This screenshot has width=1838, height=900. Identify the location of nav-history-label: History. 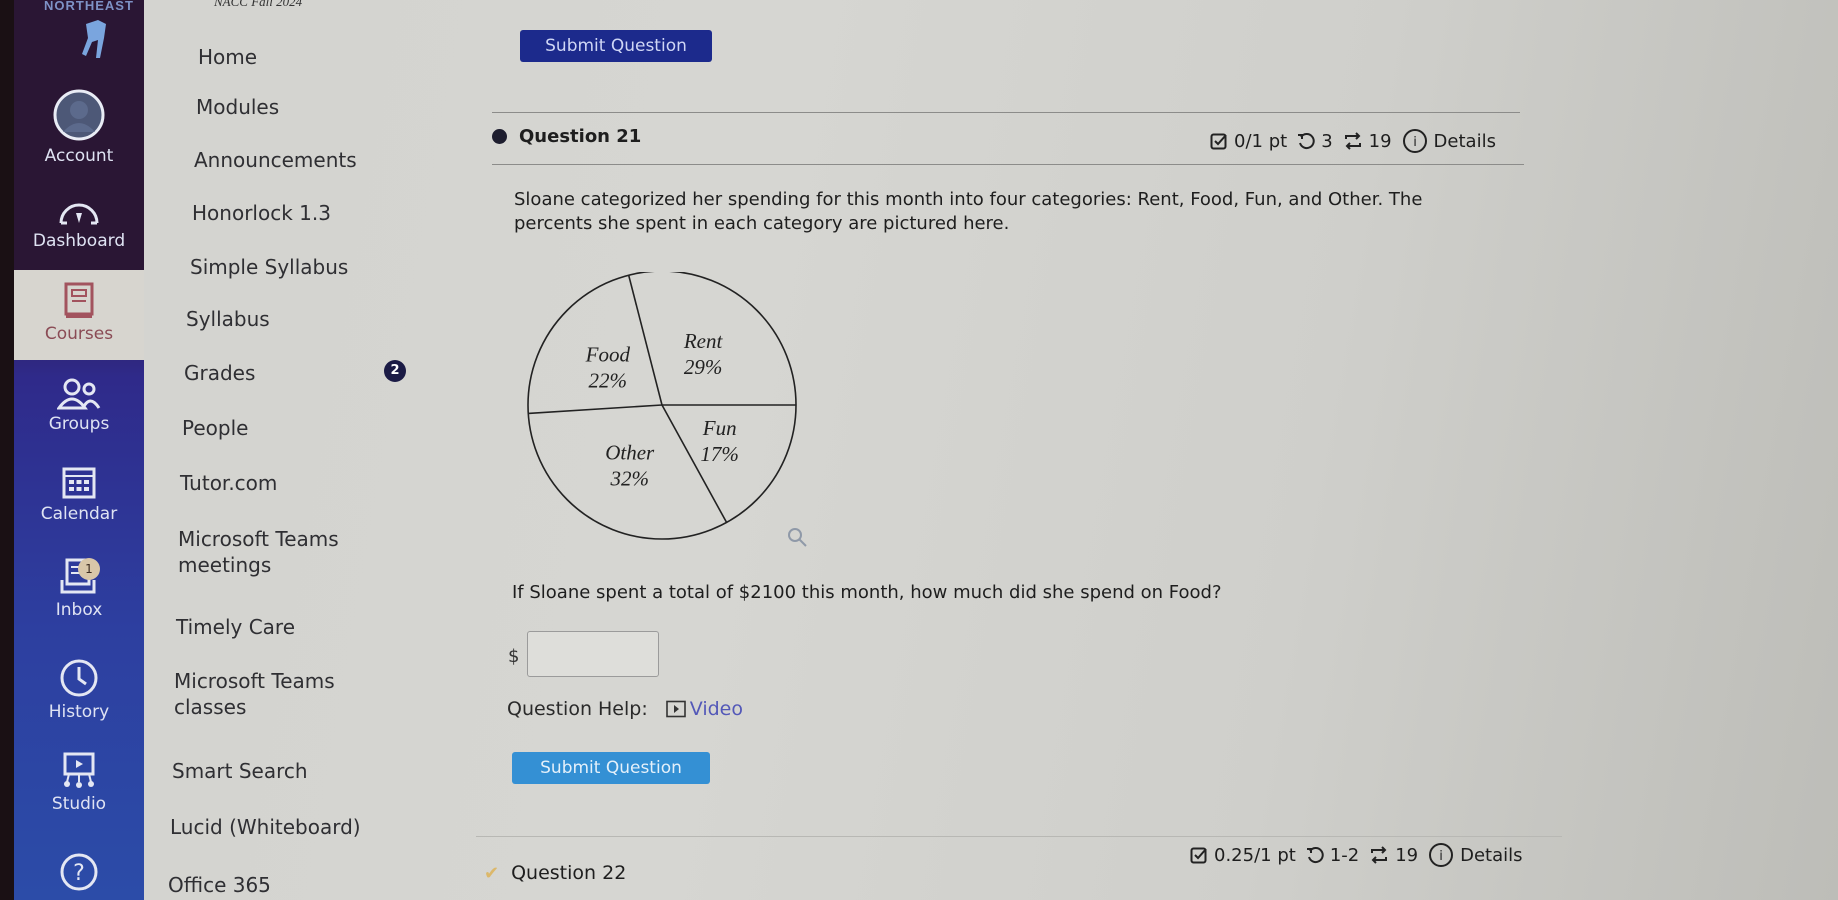
(79, 712).